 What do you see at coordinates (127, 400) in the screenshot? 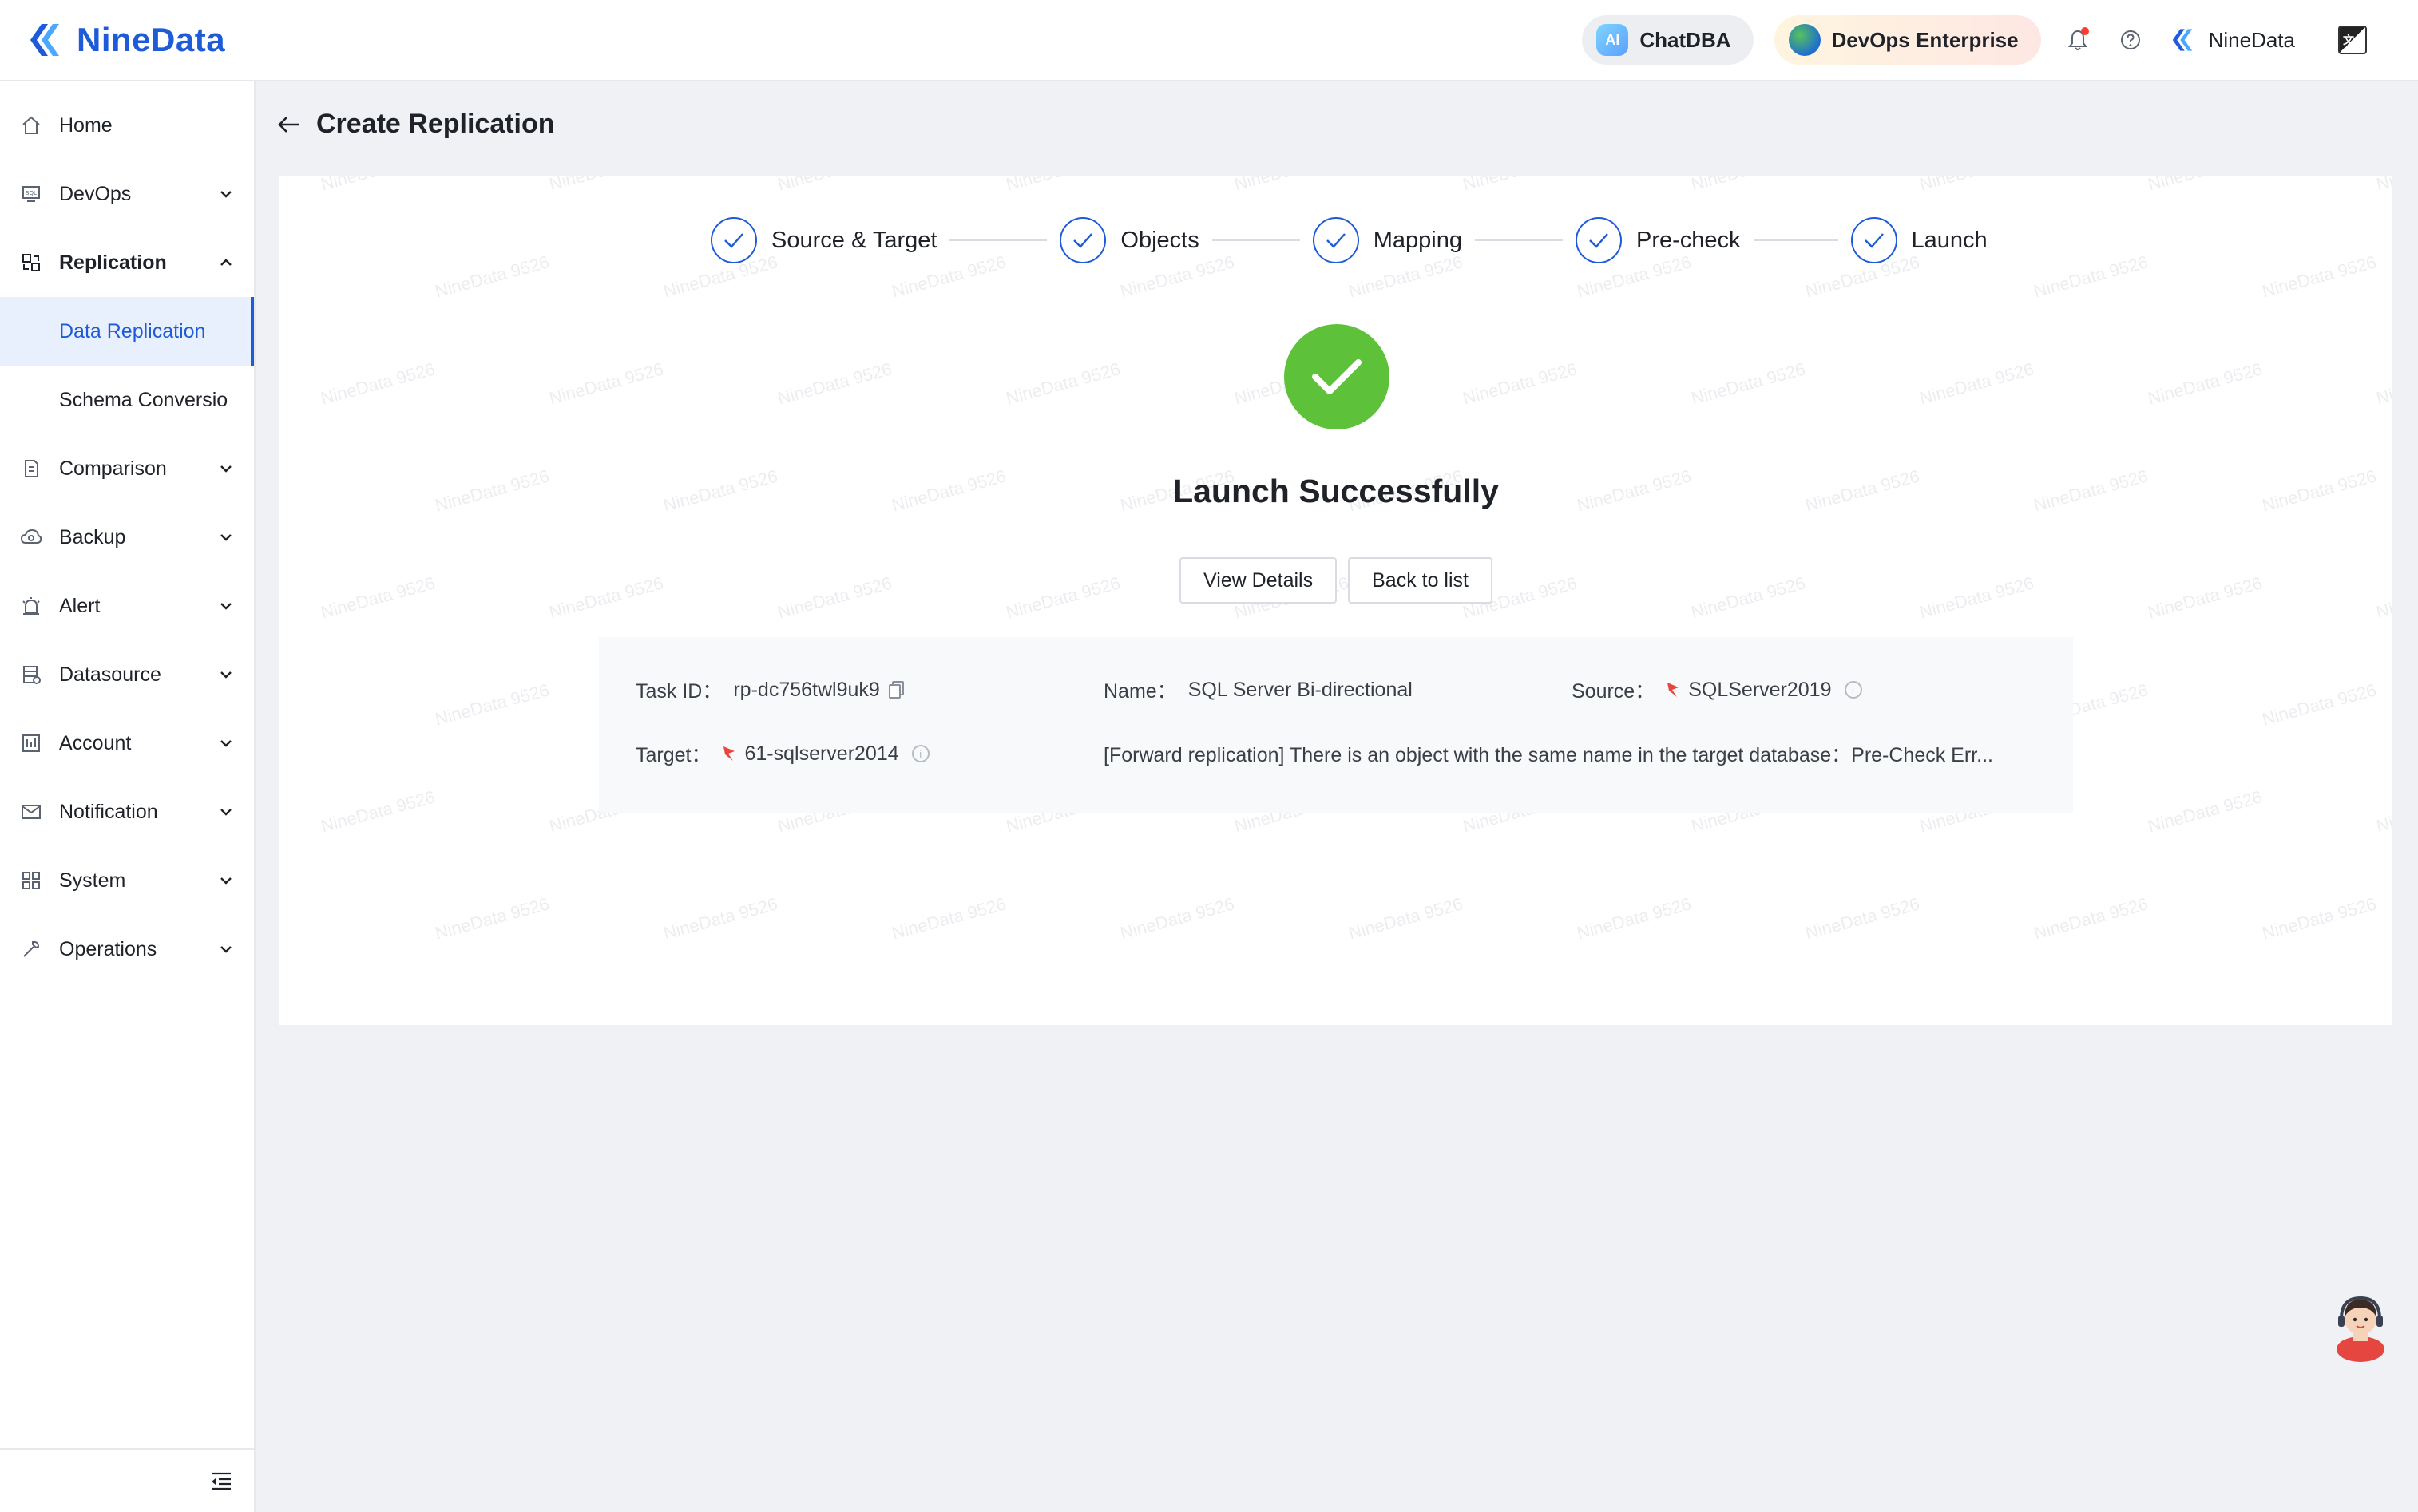
I see `sidebar-subitem-schema-conversion: Schema Conversio` at bounding box center [127, 400].